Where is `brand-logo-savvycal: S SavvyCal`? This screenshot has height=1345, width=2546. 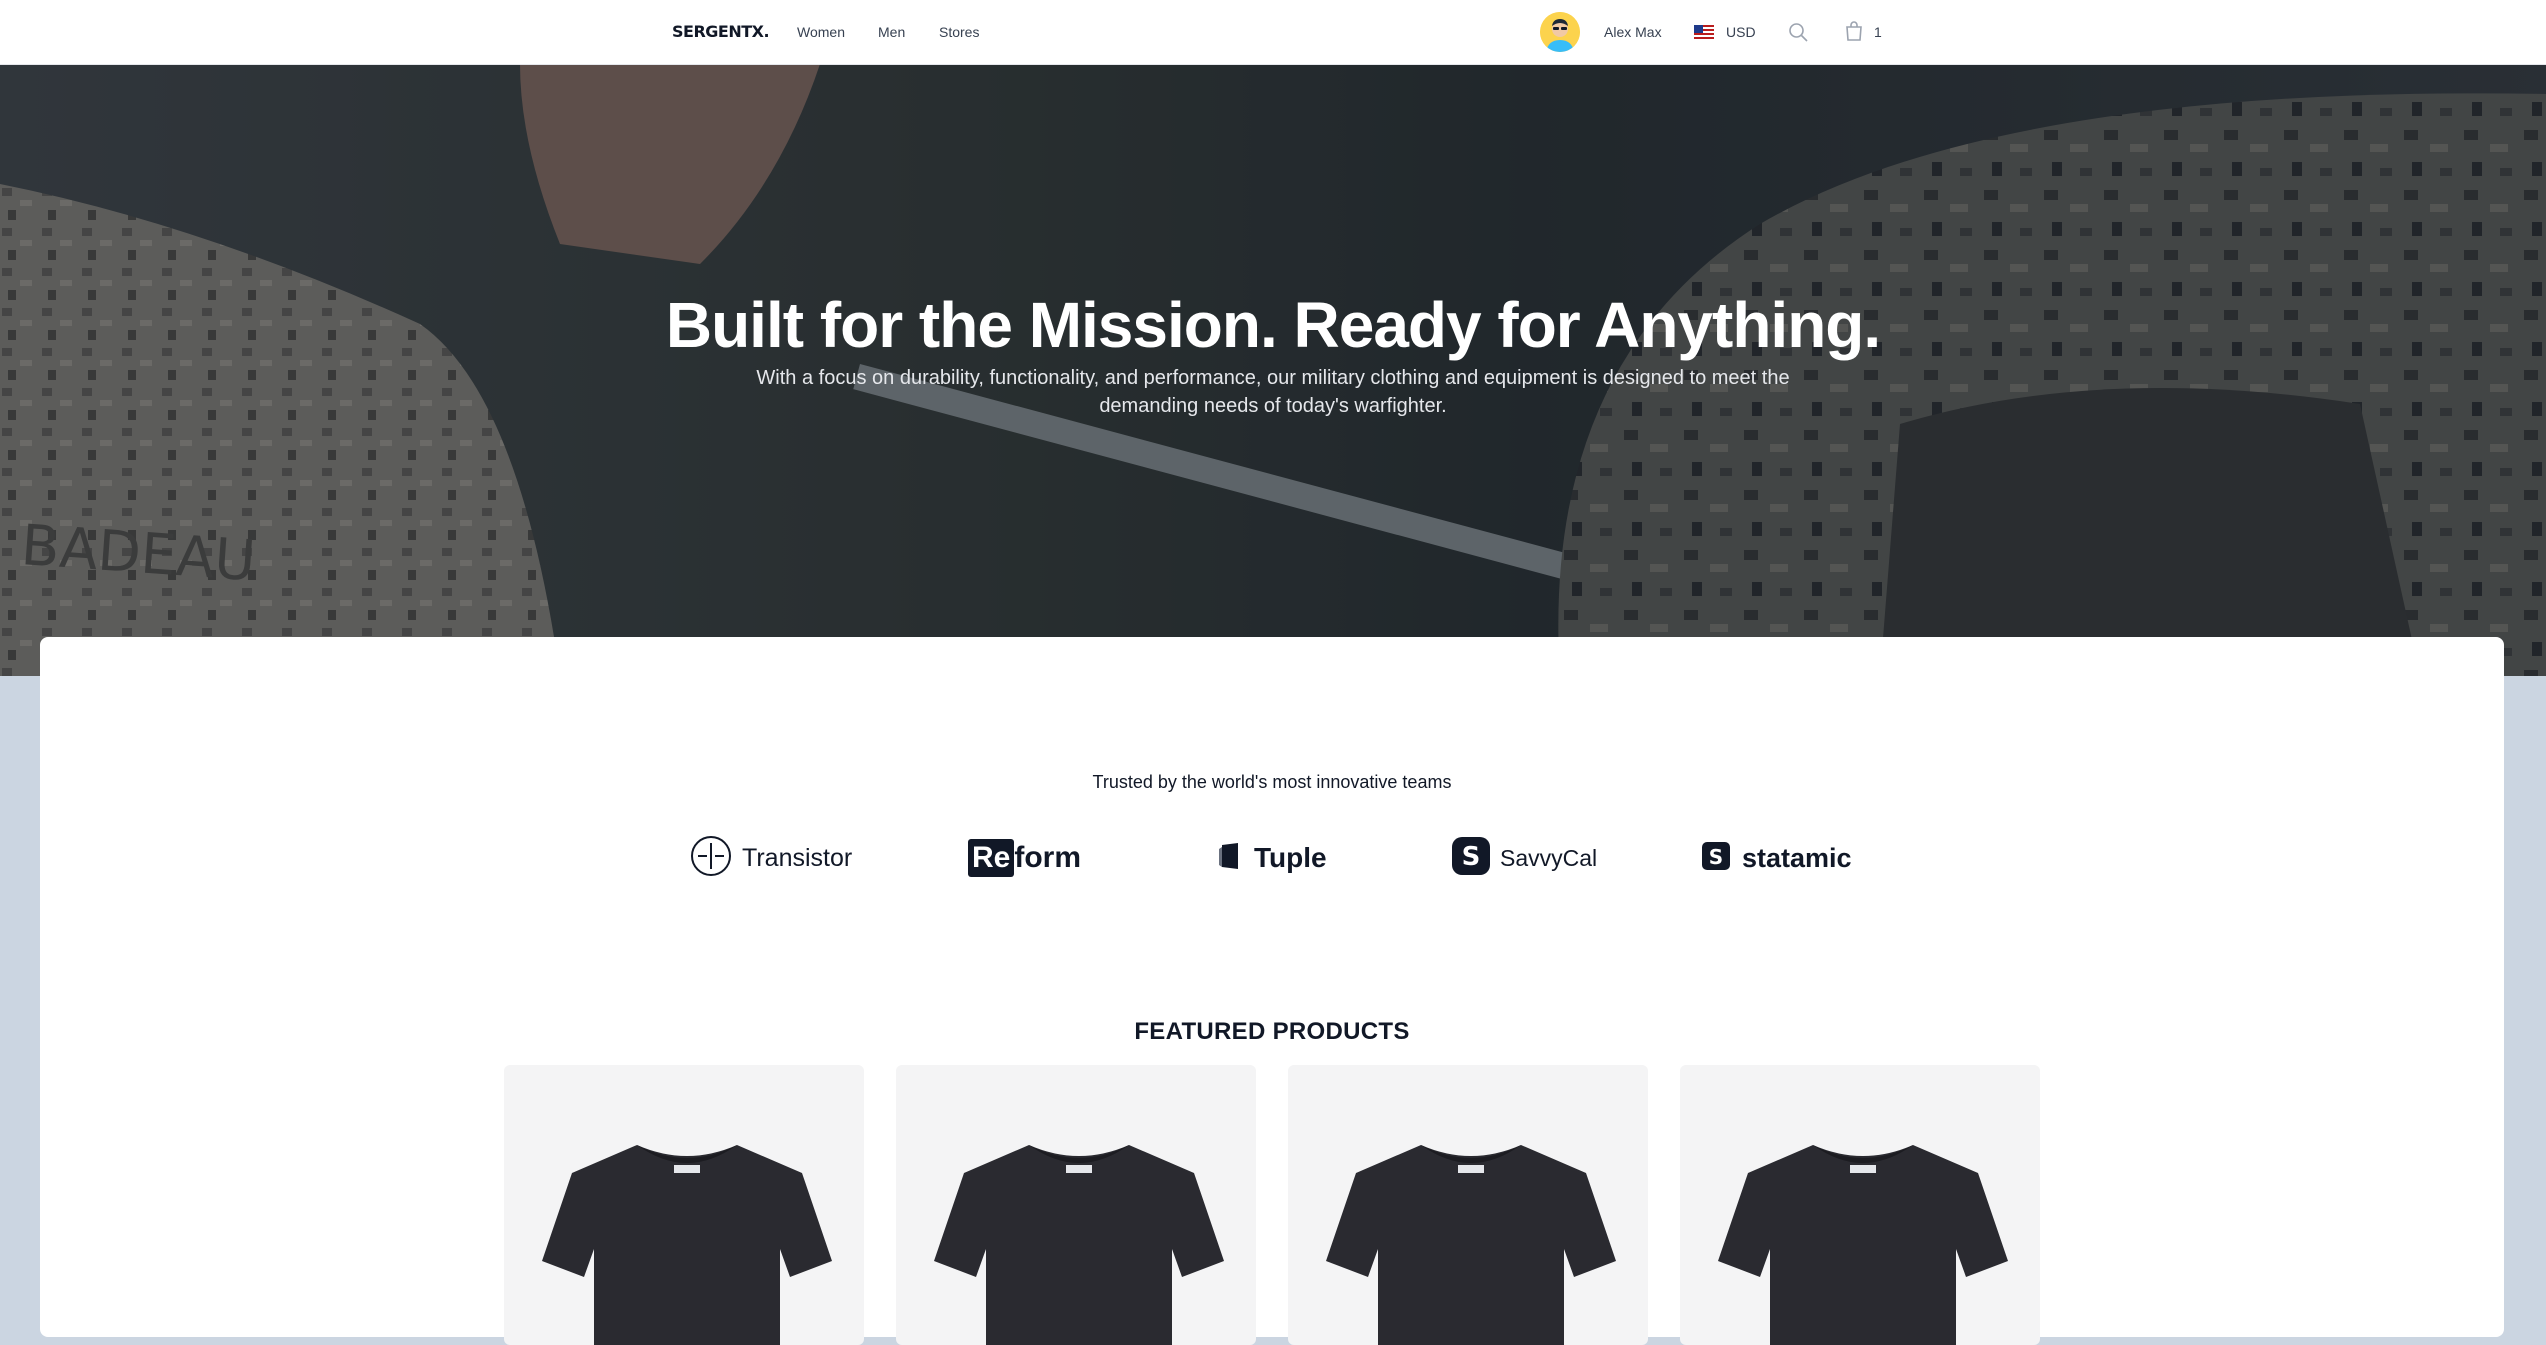
brand-logo-savvycal: S SavvyCal is located at coordinates (1524, 858).